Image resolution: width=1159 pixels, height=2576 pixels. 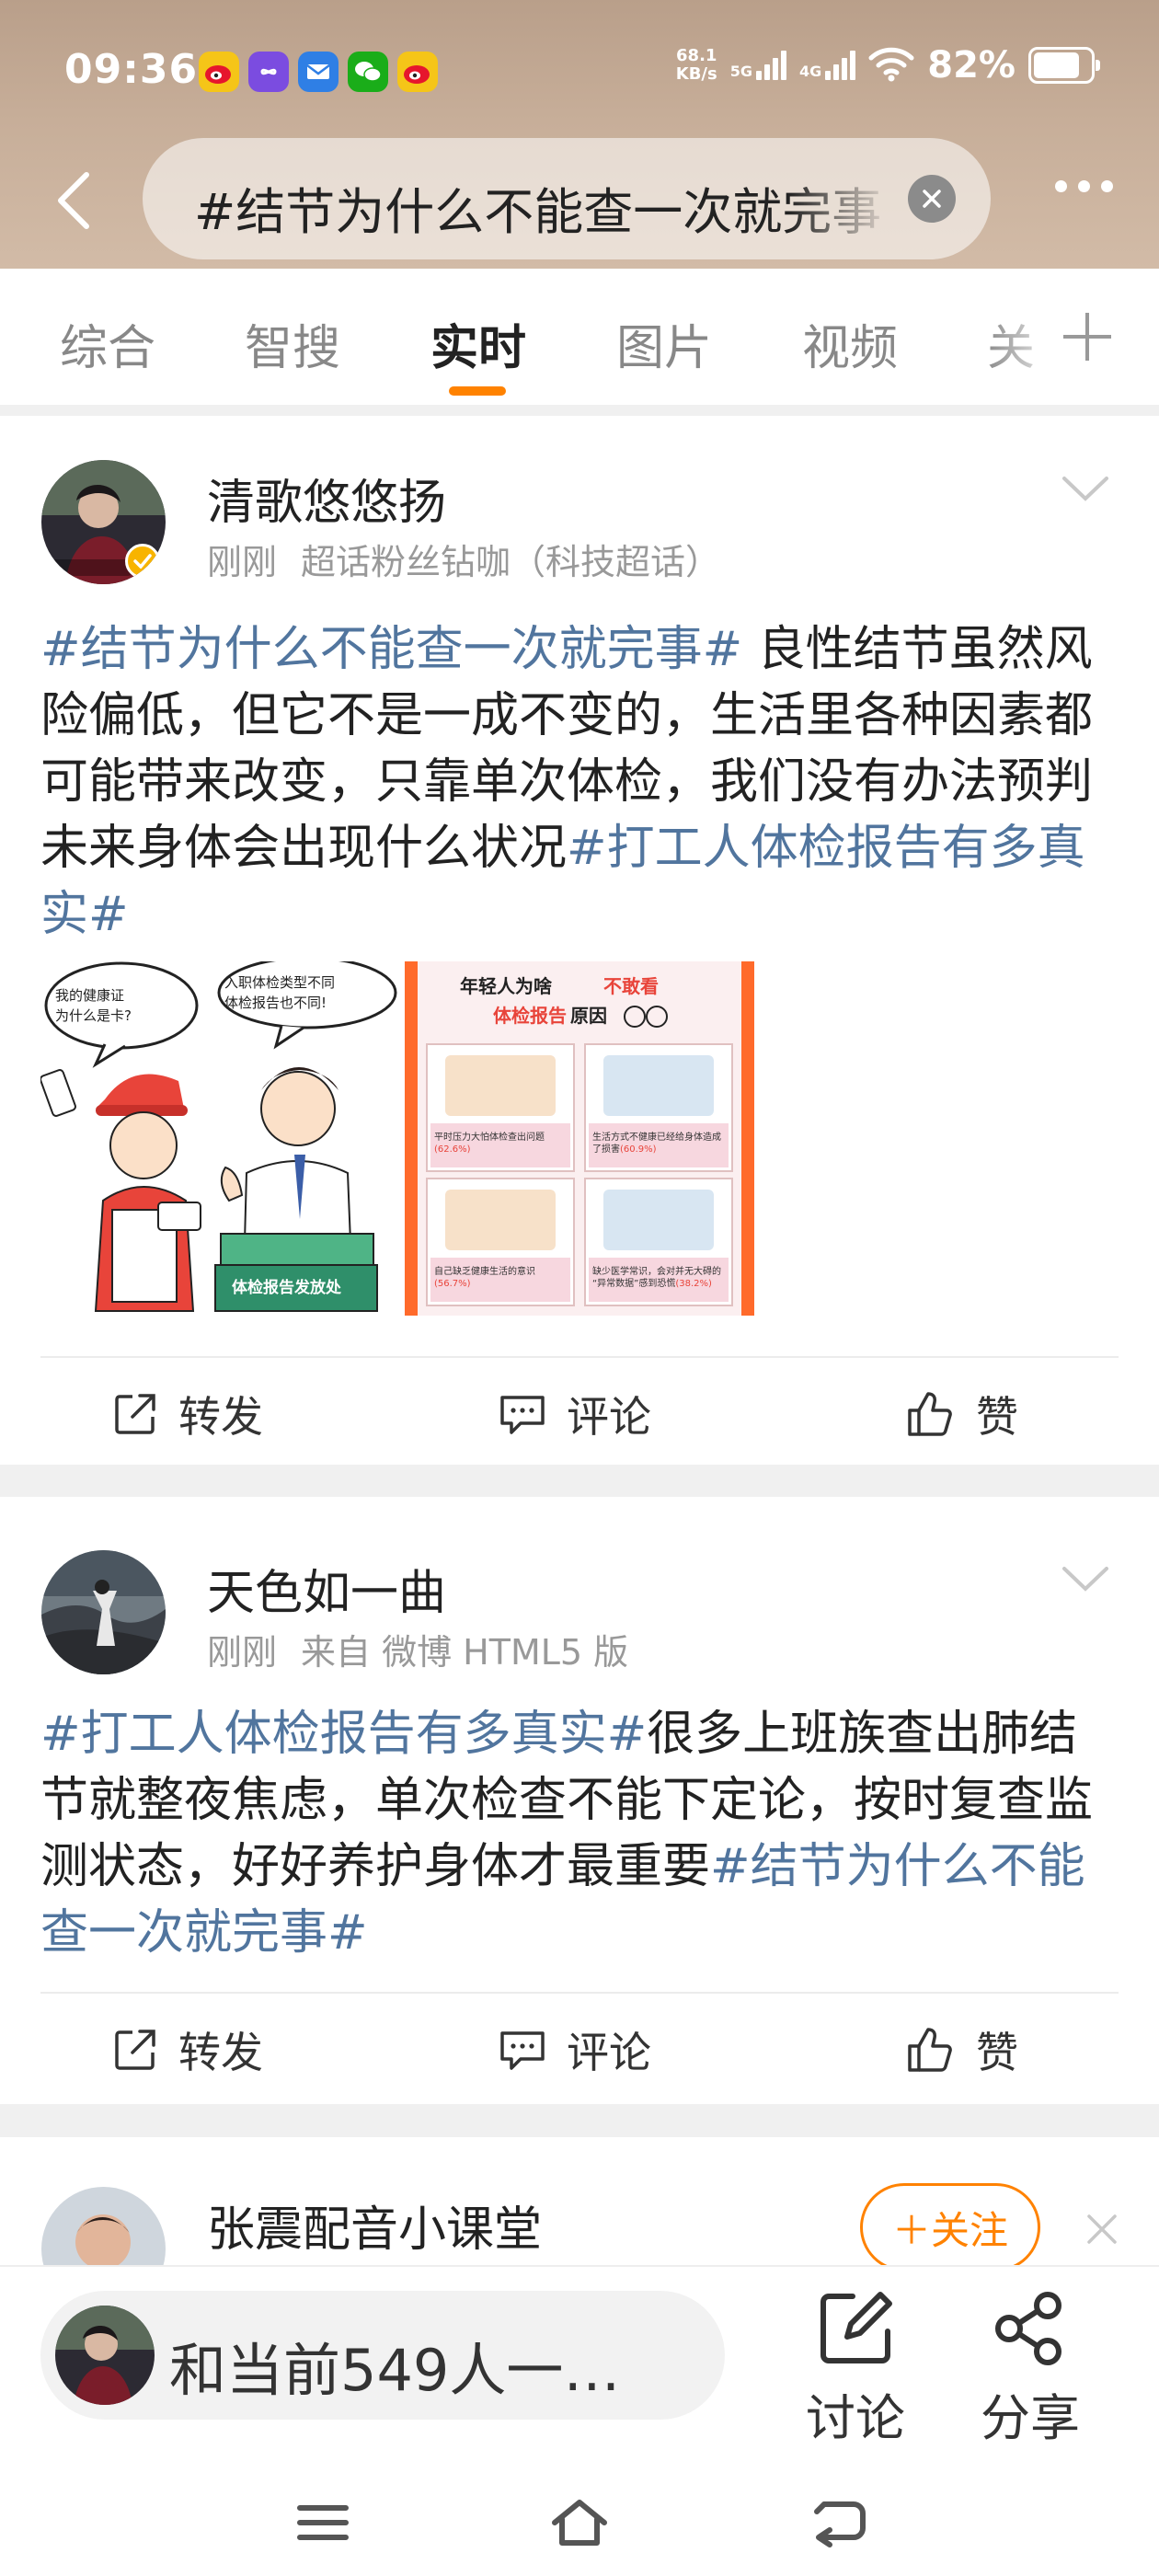 What do you see at coordinates (1064, 65) in the screenshot?
I see `battery-icon` at bounding box center [1064, 65].